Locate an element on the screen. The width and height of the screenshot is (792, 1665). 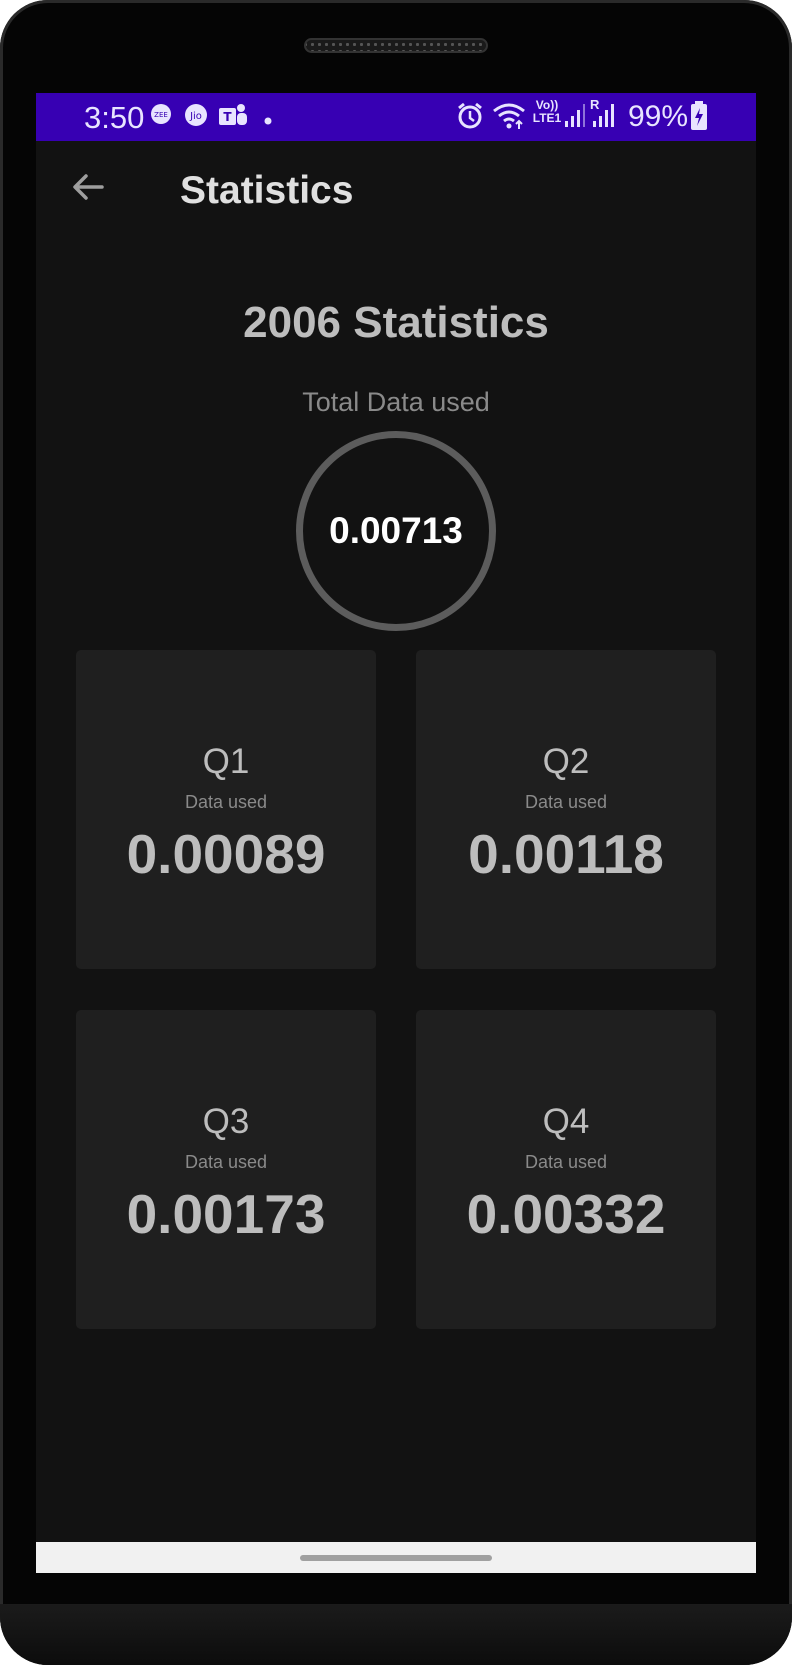
quarter-value: 0.00089 is located at coordinates (226, 854).